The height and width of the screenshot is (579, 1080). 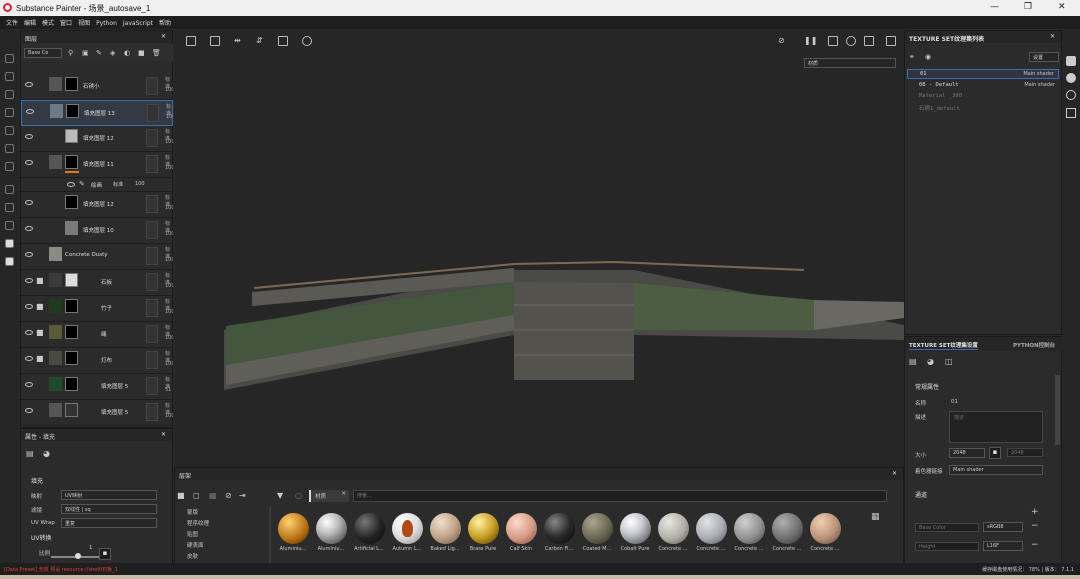 What do you see at coordinates (329, 496) in the screenshot?
I see `filter-tag: 材质 ✕` at bounding box center [329, 496].